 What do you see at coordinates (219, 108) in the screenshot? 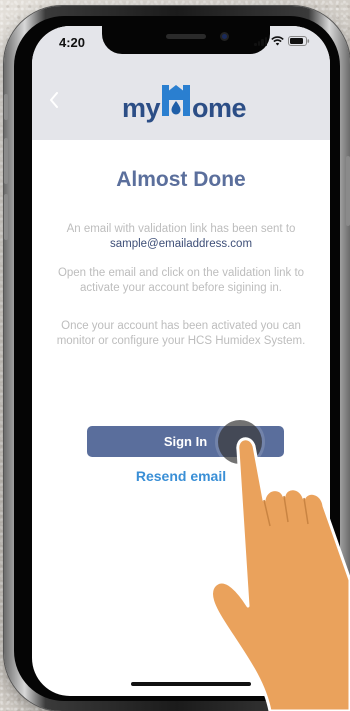
I see `logo-suffix: ome` at bounding box center [219, 108].